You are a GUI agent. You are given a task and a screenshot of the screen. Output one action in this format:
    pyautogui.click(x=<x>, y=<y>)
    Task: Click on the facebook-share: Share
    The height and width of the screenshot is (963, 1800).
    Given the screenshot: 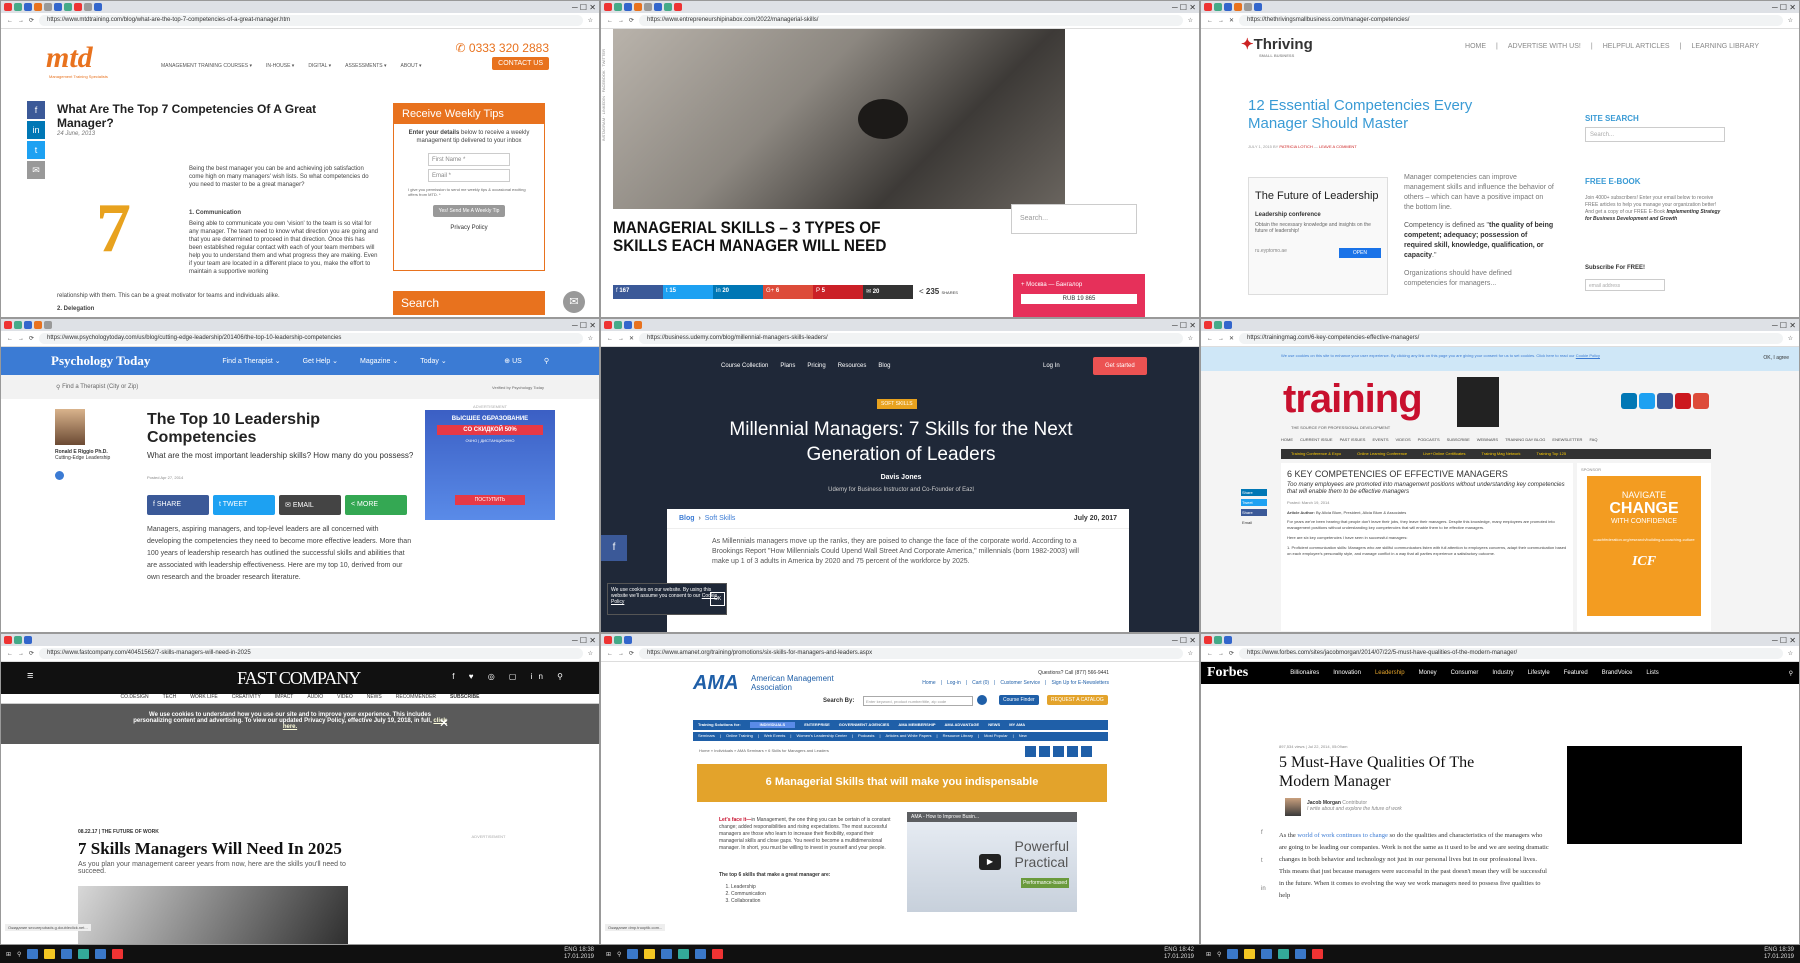 What is the action you would take?
    pyautogui.click(x=1254, y=512)
    